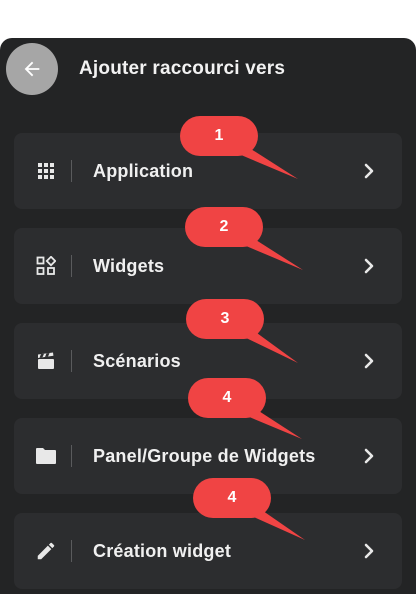  I want to click on menu-item-label: Application, so click(143, 171).